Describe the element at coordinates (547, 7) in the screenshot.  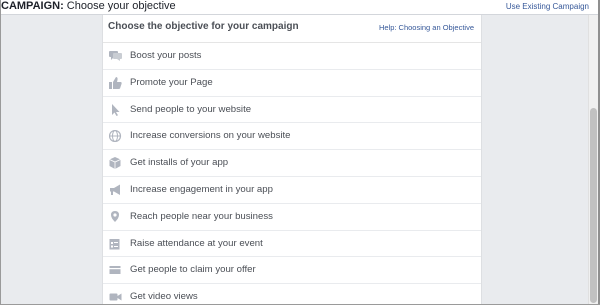
I see `use-existing-campaign-link: Use Existing Campaign` at that location.